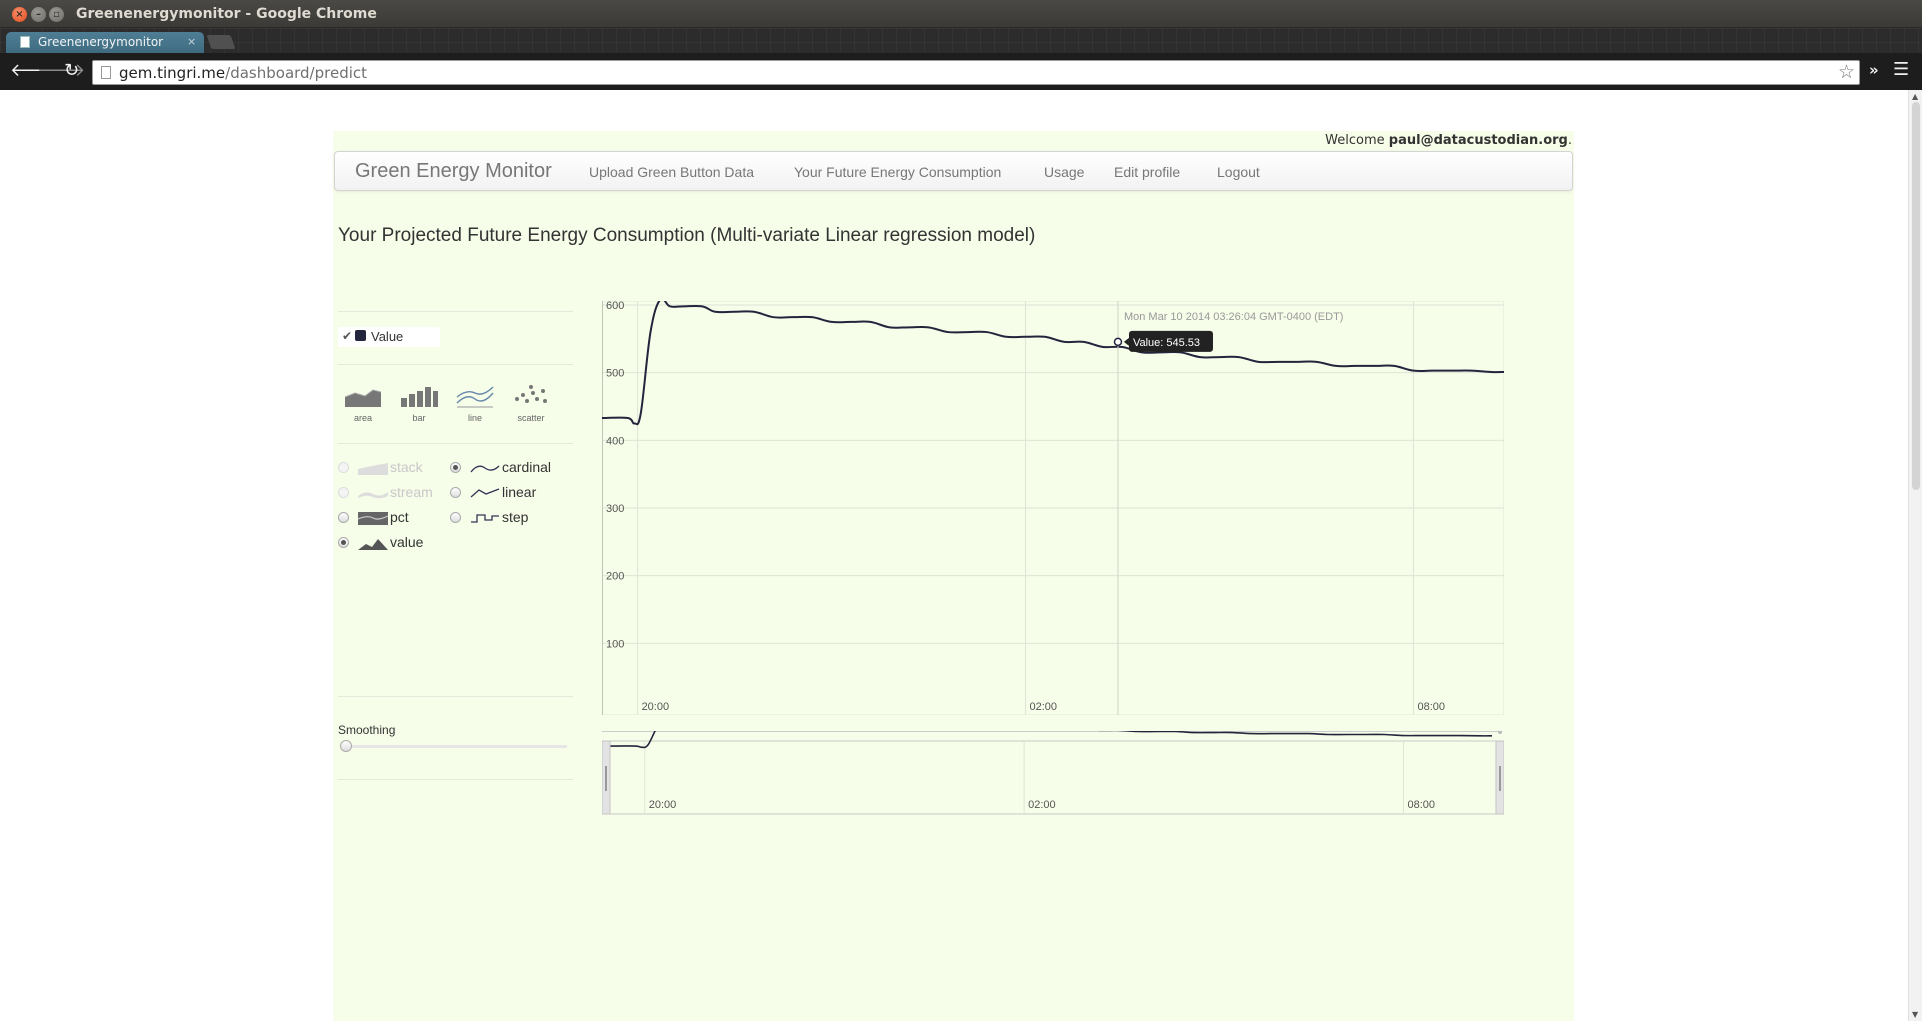  What do you see at coordinates (419, 418) in the screenshot?
I see `renderer-bar-label: bar` at bounding box center [419, 418].